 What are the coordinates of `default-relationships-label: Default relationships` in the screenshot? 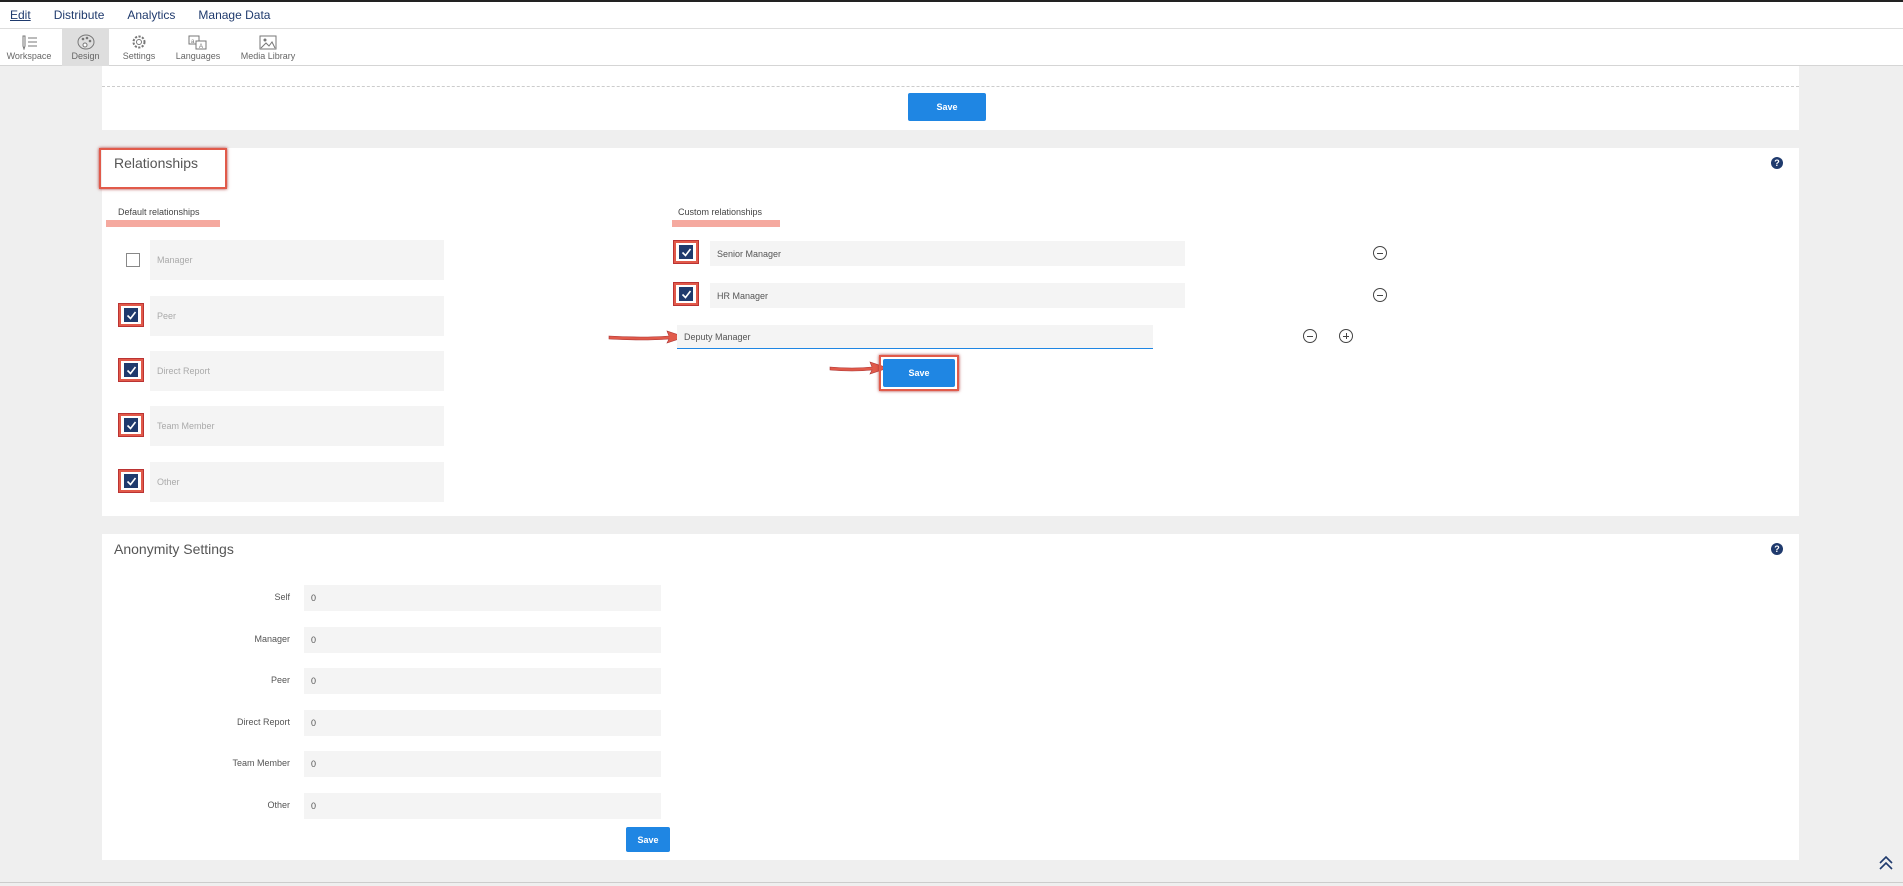 It's located at (159, 212).